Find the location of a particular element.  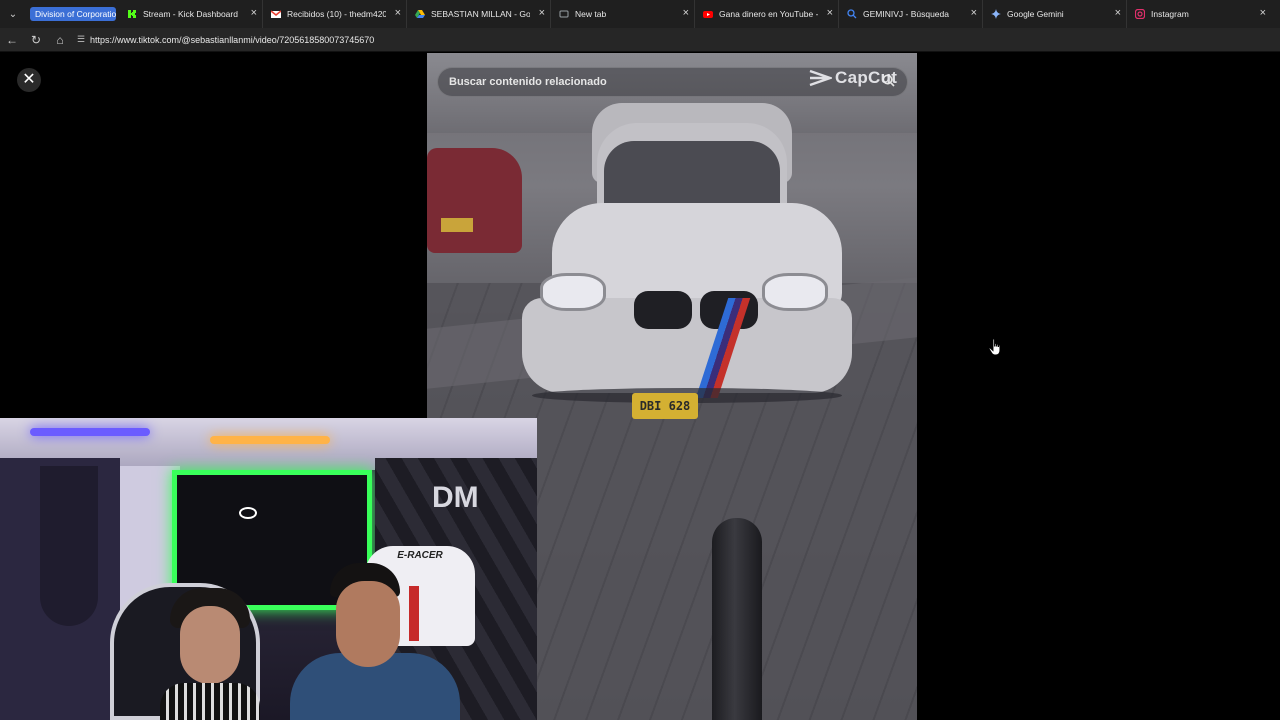

capcut-watermark: CapCut is located at coordinates (852, 78).